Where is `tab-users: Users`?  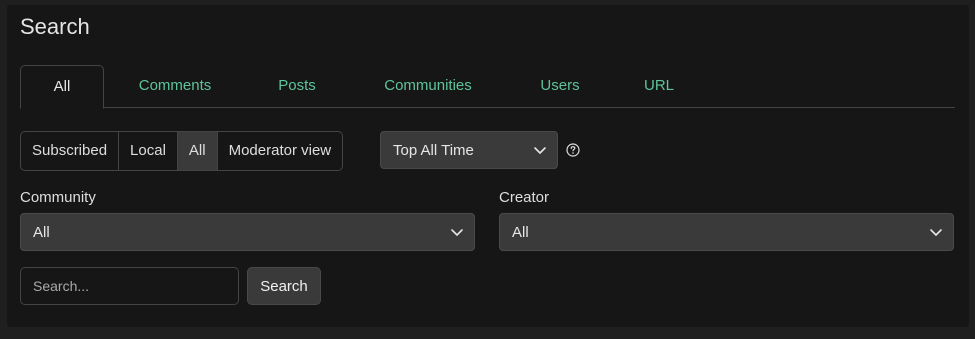 tab-users: Users is located at coordinates (560, 86).